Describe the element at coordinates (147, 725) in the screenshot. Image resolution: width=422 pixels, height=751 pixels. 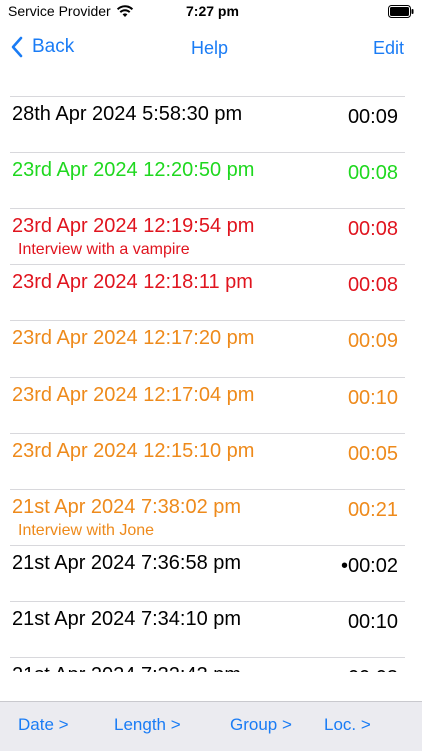
I see `sort-length-button: Length >` at that location.